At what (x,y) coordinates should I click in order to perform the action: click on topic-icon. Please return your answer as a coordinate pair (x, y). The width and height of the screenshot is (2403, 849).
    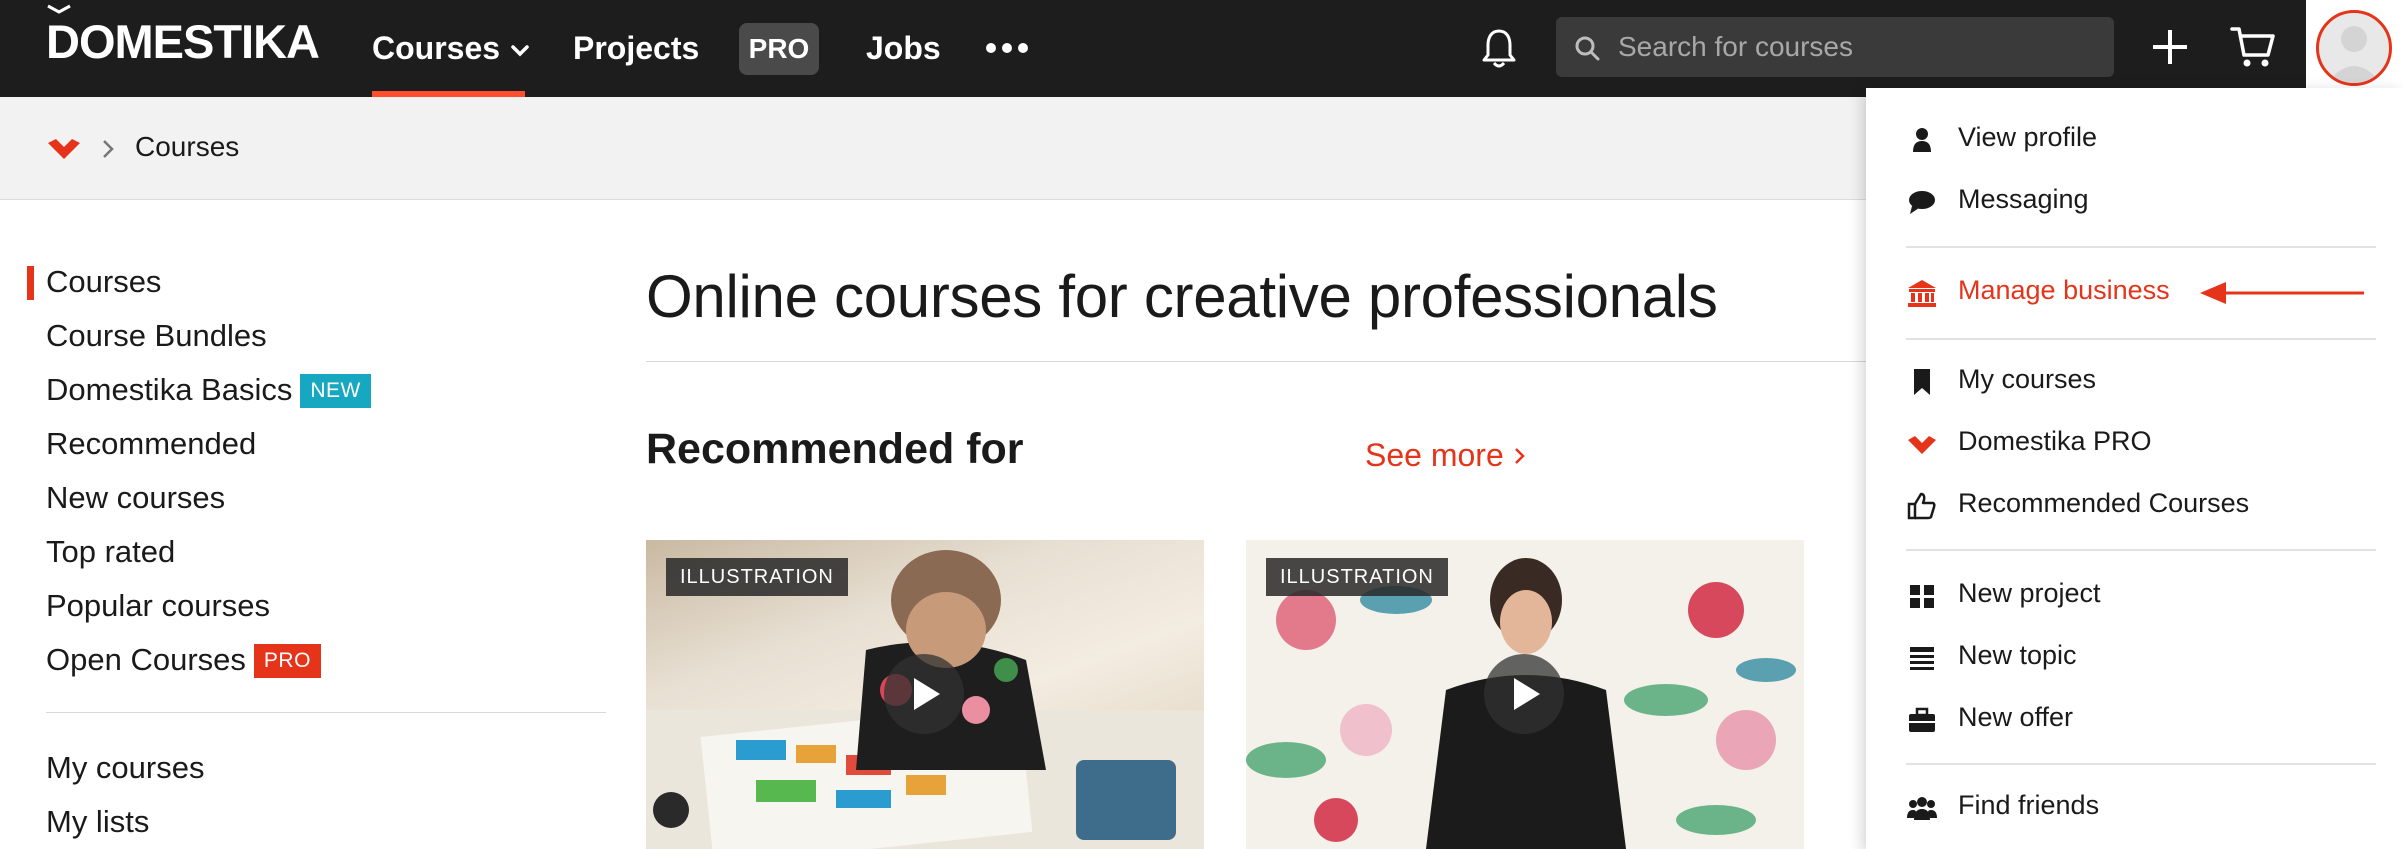
    Looking at the image, I should click on (1922, 658).